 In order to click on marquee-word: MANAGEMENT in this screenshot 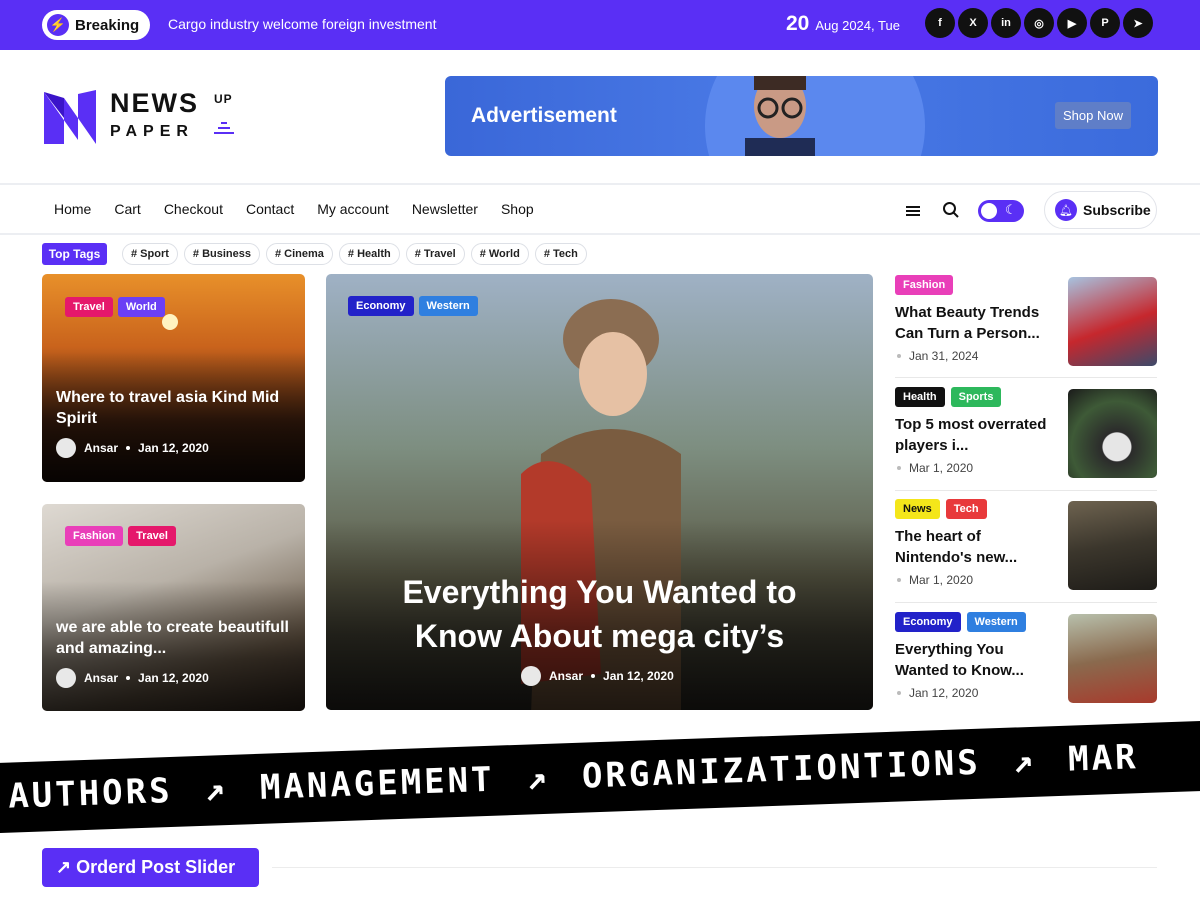, I will do `click(377, 783)`.